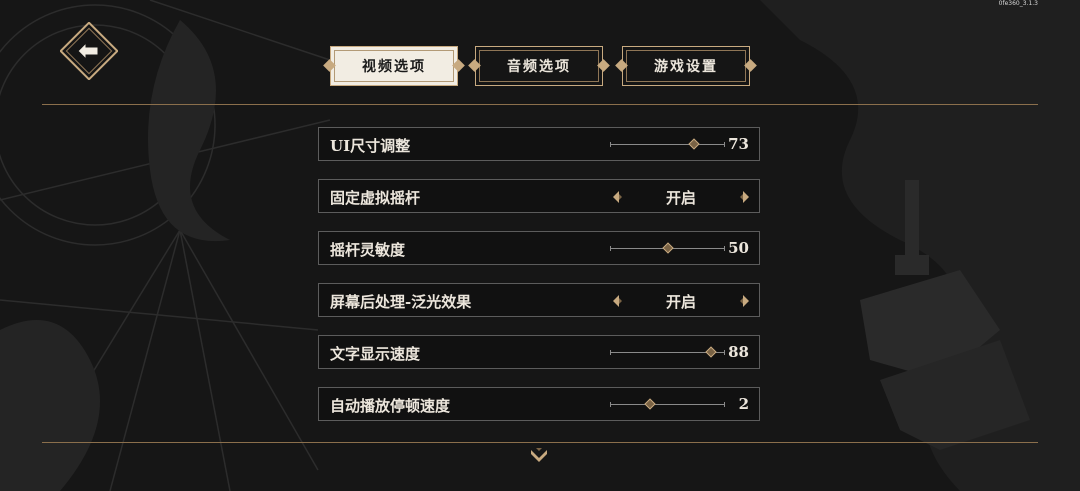  Describe the element at coordinates (738, 144) in the screenshot. I see `setting-value: 73` at that location.